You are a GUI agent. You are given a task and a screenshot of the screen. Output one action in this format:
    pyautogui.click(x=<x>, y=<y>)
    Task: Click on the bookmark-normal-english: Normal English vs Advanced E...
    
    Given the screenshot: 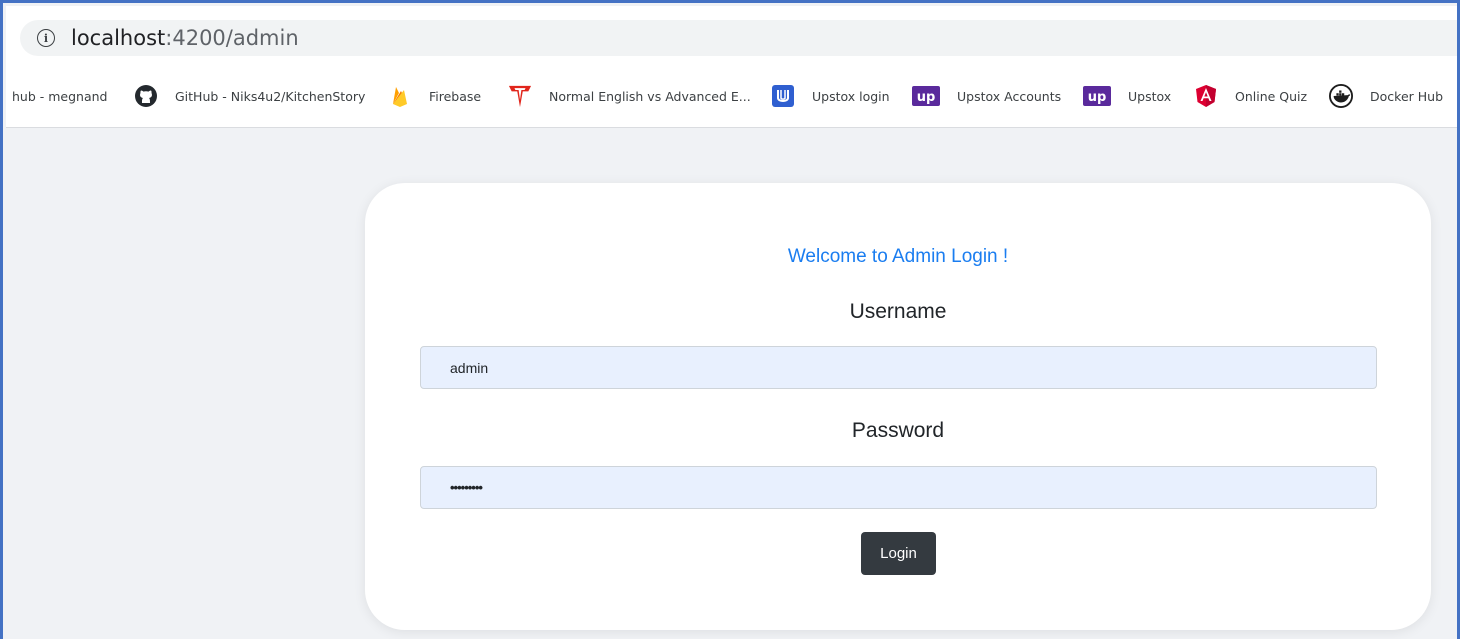 What is the action you would take?
    pyautogui.click(x=629, y=96)
    